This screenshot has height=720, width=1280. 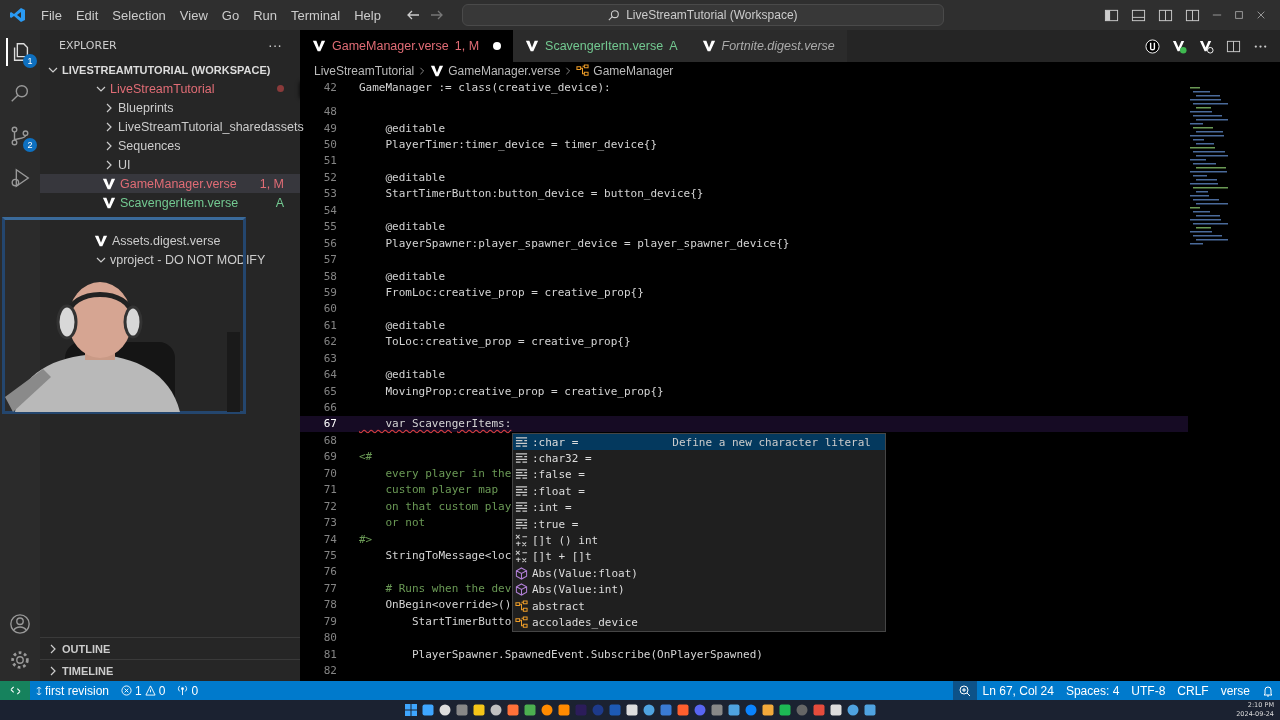 I want to click on menu-item: Help, so click(x=367, y=15).